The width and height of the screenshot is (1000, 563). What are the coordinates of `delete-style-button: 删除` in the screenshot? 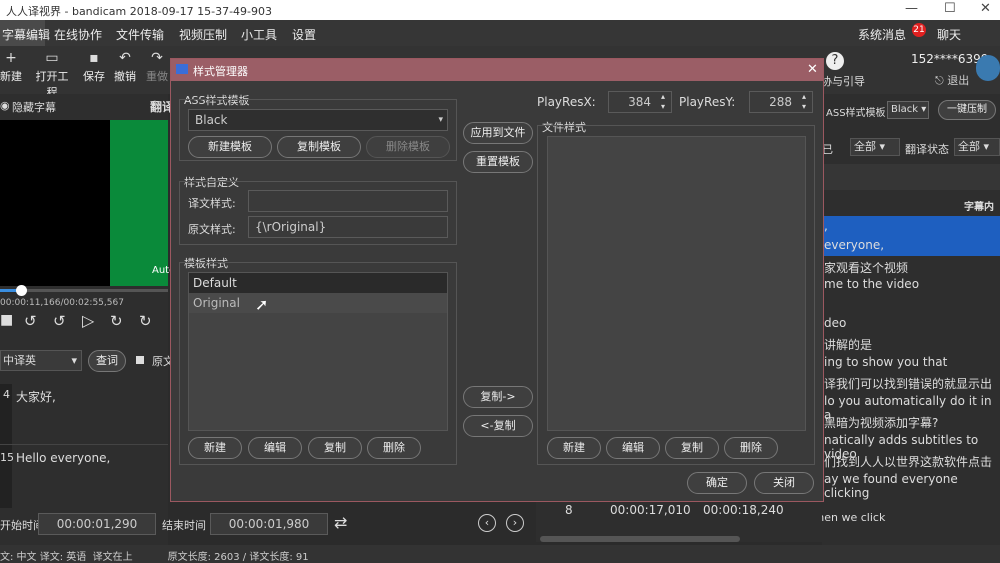 It's located at (394, 448).